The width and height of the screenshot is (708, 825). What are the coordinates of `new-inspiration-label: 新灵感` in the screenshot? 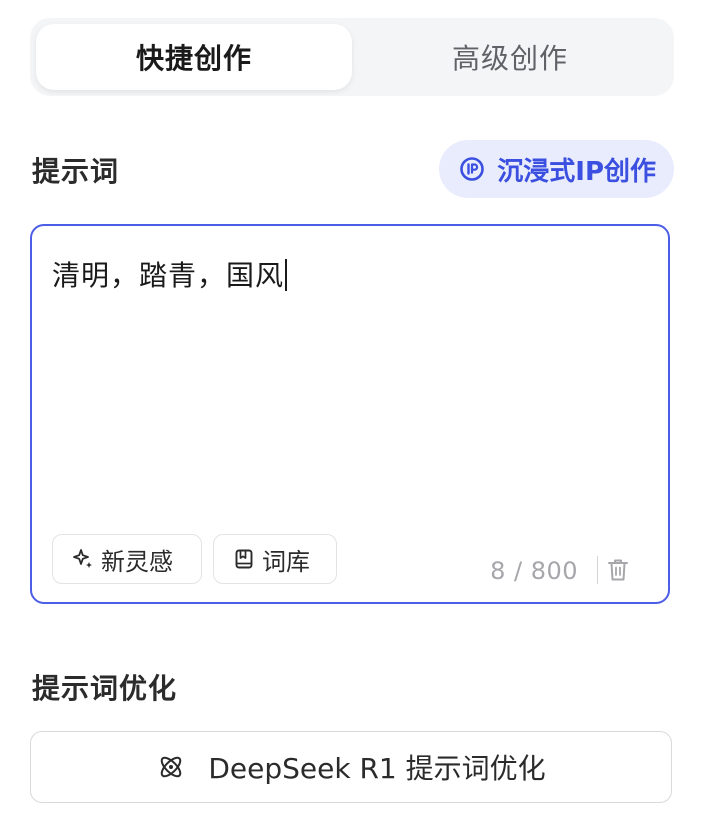 It's located at (137, 561).